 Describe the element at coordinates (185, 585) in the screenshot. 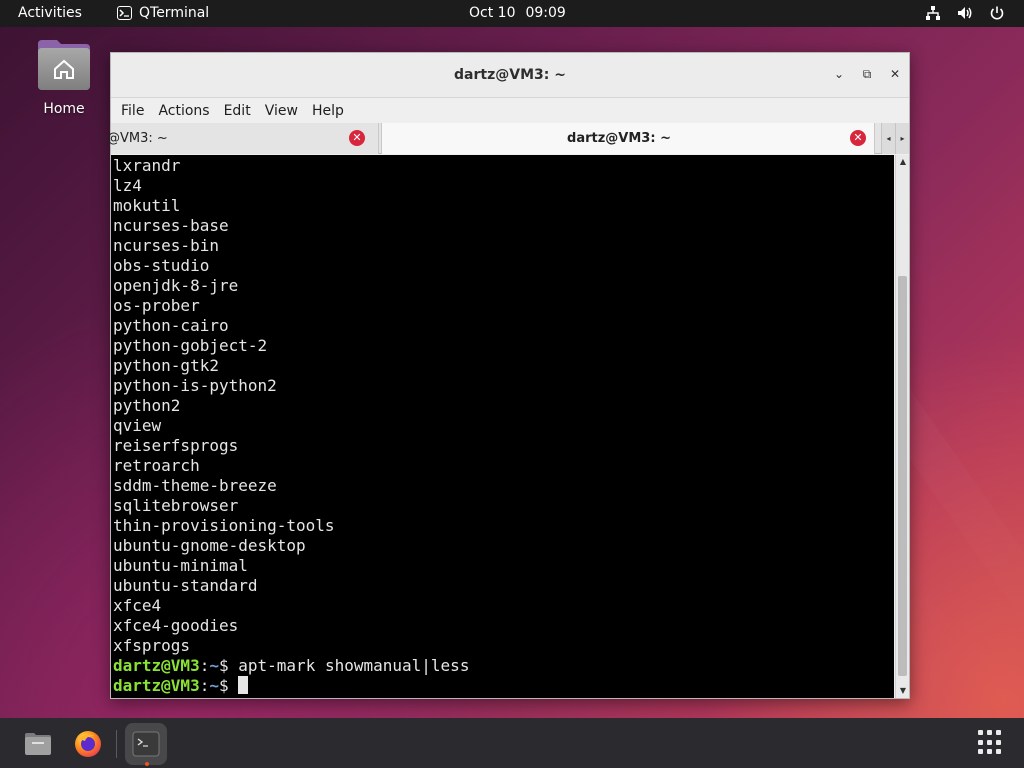

I see `terminal-line: ubuntu-standard` at that location.